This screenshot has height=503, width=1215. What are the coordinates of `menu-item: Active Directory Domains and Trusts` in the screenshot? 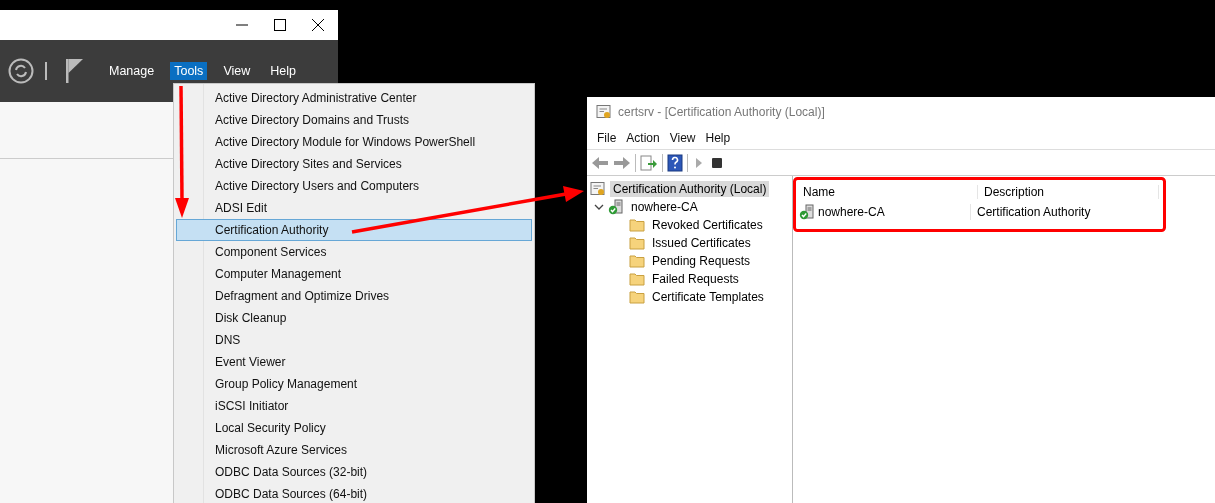 It's located at (354, 120).